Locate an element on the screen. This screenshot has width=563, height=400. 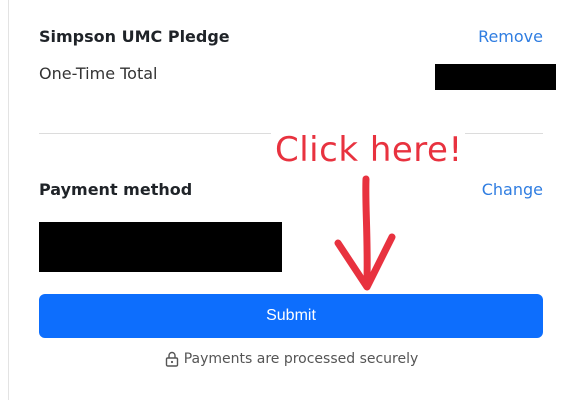
redacted-total-amount is located at coordinates (495, 77).